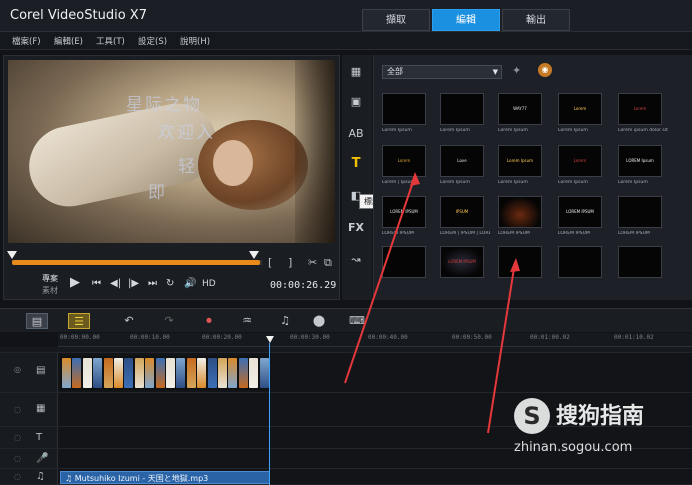 The image size is (692, 485). What do you see at coordinates (346, 41) in the screenshot?
I see `menu-bar: 檔案(F) 編輯(E) 工具(T) 設定(S) 說明(H)` at bounding box center [346, 41].